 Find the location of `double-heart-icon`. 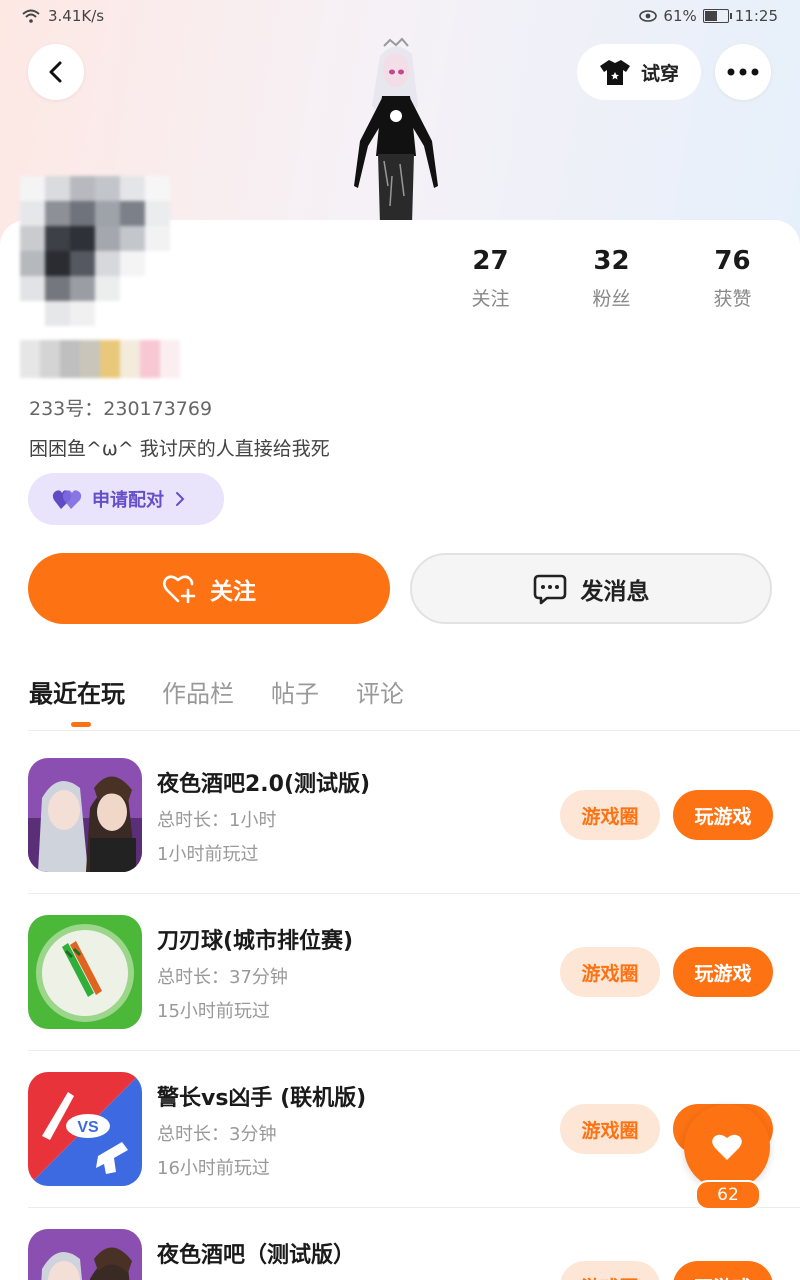

double-heart-icon is located at coordinates (67, 499).